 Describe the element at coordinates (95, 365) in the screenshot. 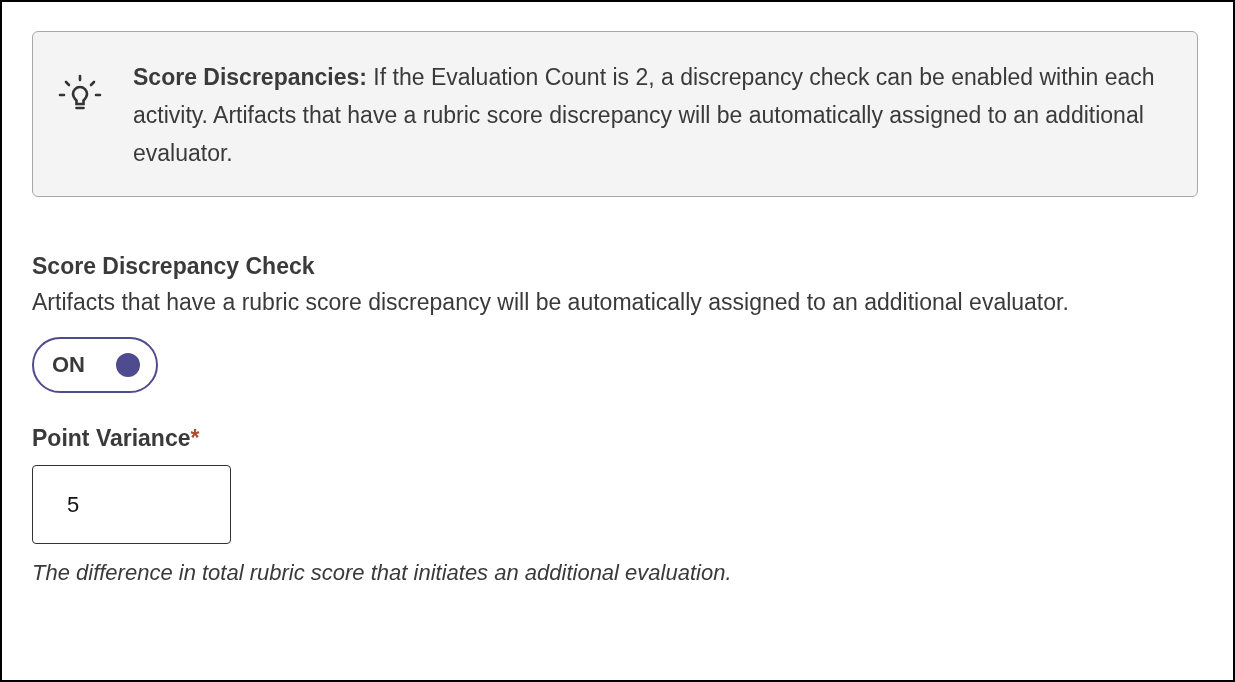

I see `toggle-switch: ON` at that location.